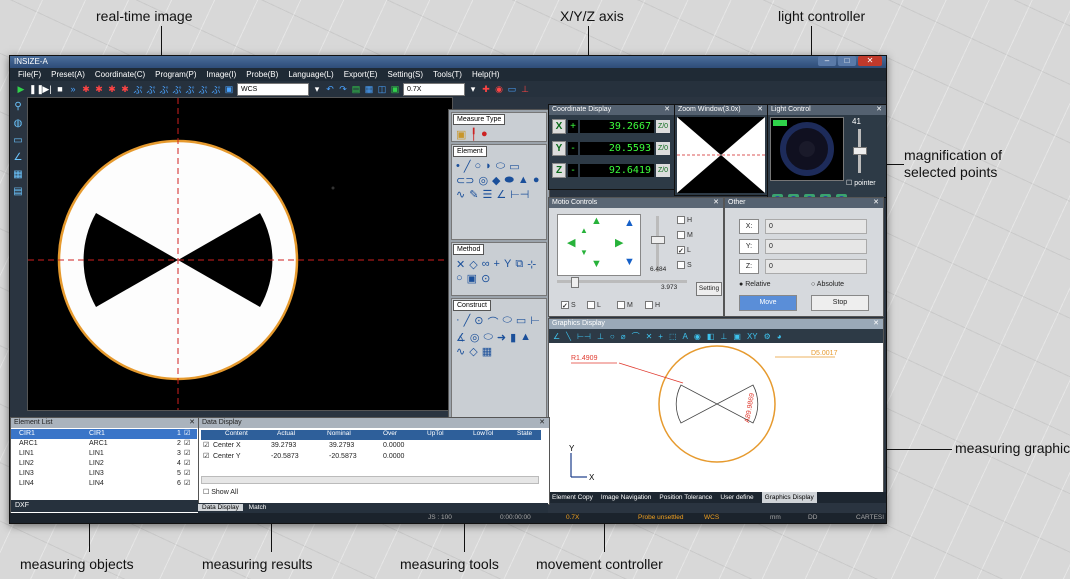 Image resolution: width=1070 pixels, height=579 pixels. I want to click on probe-left-icon: ⚲, so click(17, 106).